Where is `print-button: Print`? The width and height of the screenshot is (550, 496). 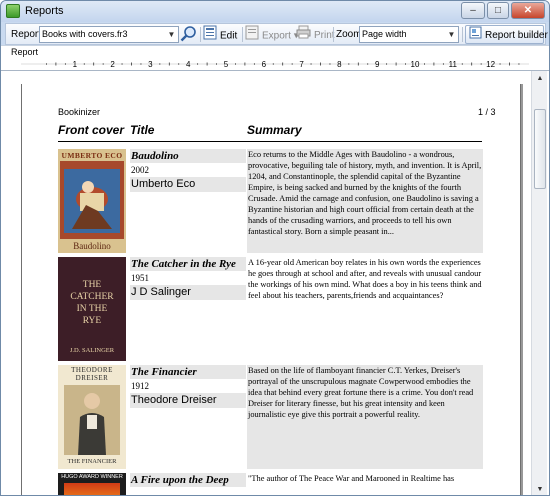
print-button: Print is located at coordinates (315, 35).